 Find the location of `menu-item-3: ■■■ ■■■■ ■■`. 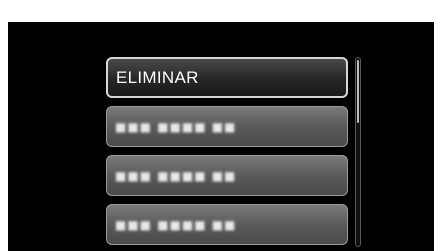

menu-item-3: ■■■ ■■■■ ■■ is located at coordinates (227, 175).